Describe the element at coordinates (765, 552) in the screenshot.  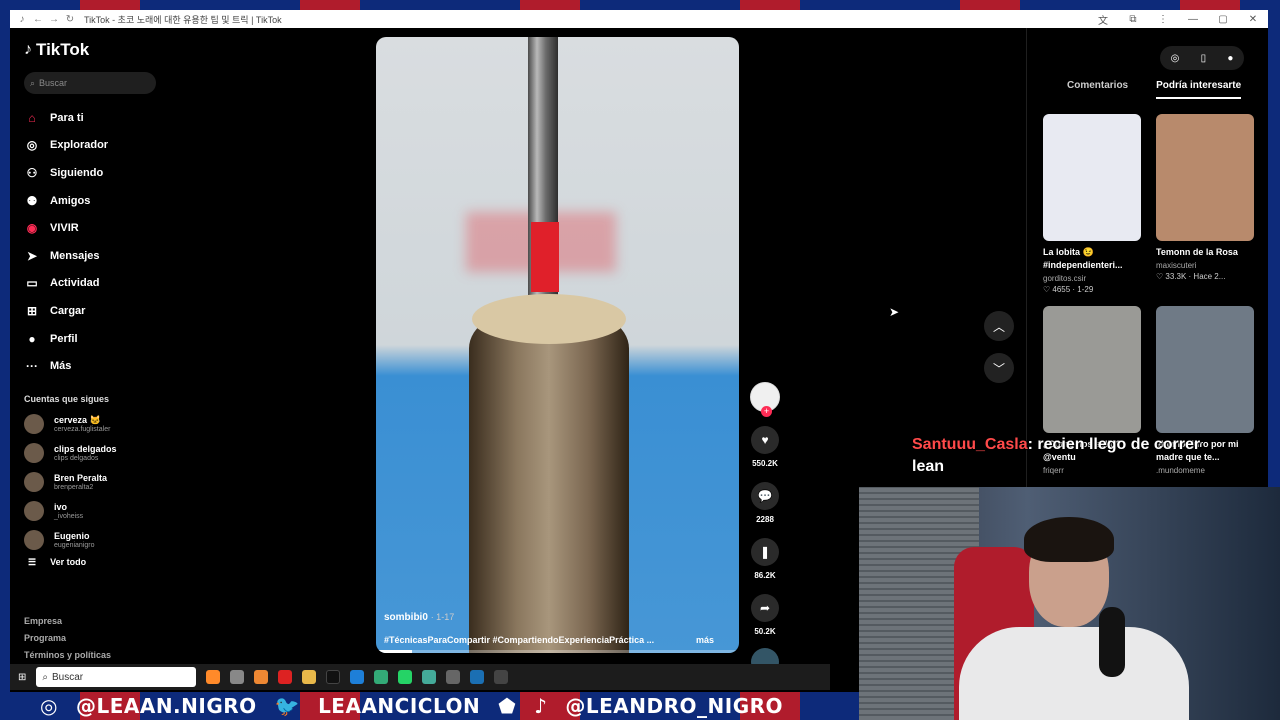
I see `bookmark-icon: ❚` at that location.